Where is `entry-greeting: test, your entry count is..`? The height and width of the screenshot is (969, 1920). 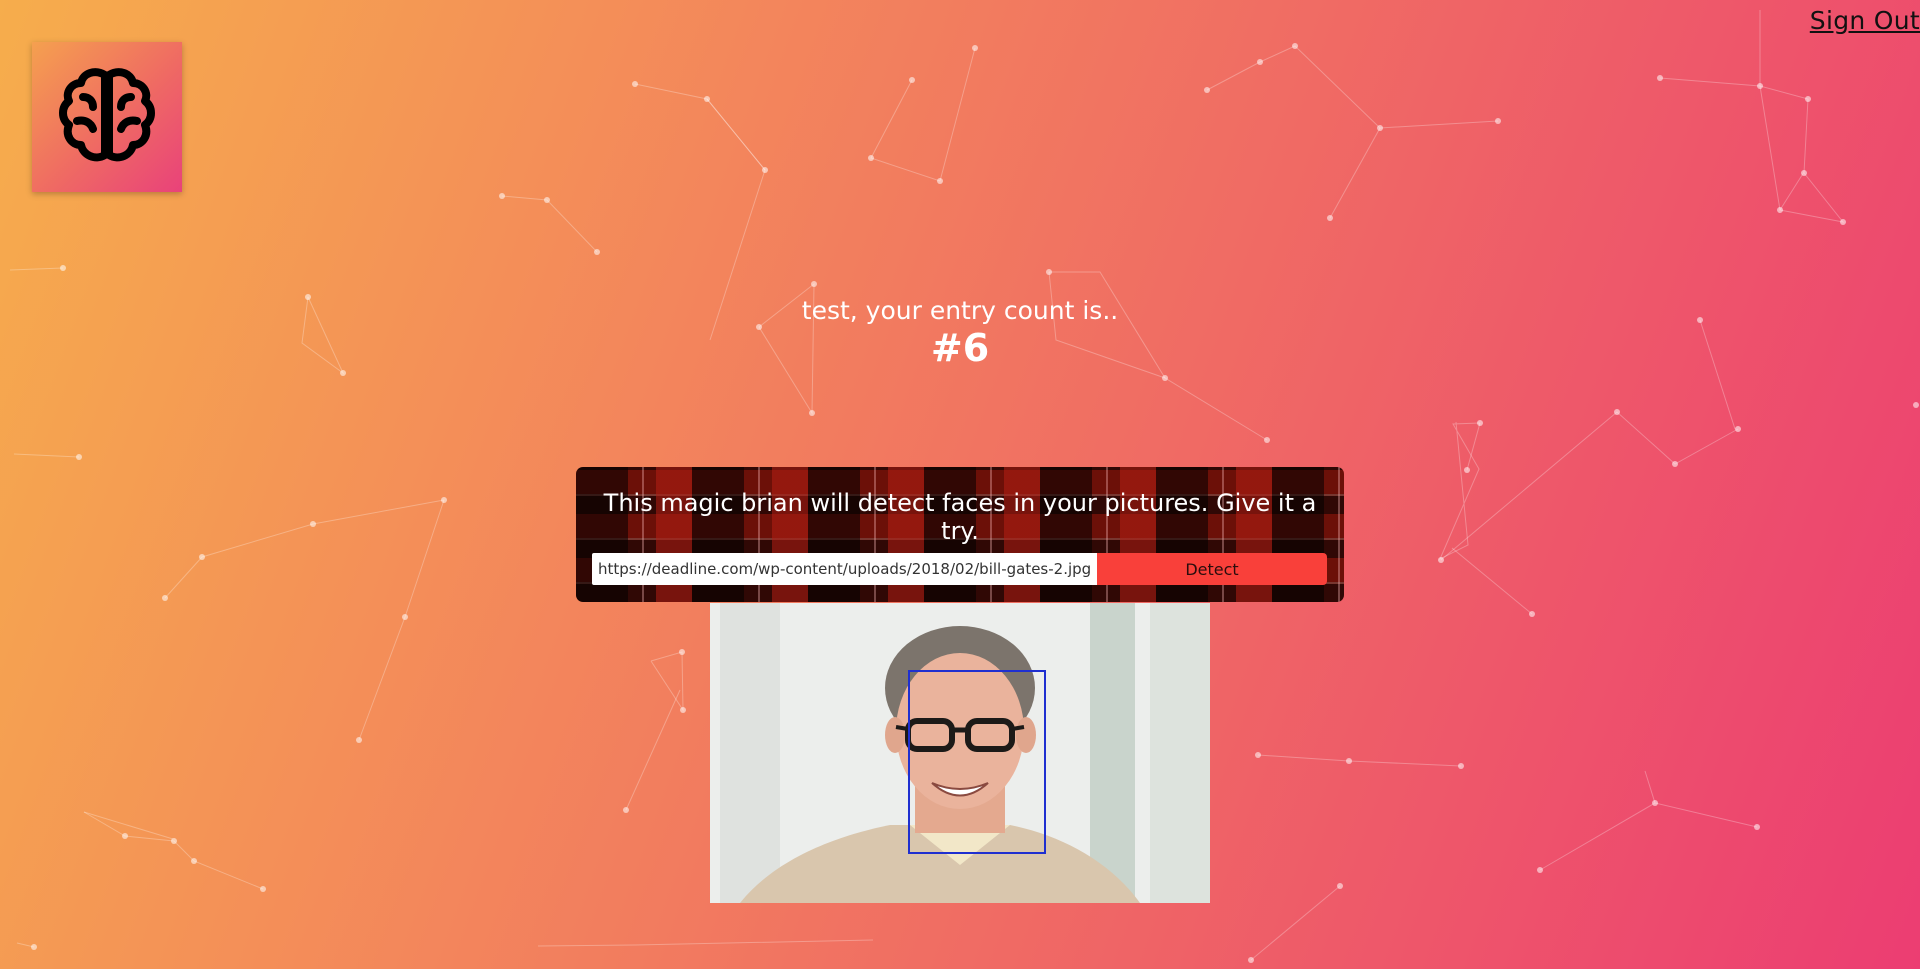
entry-greeting: test, your entry count is.. is located at coordinates (960, 310).